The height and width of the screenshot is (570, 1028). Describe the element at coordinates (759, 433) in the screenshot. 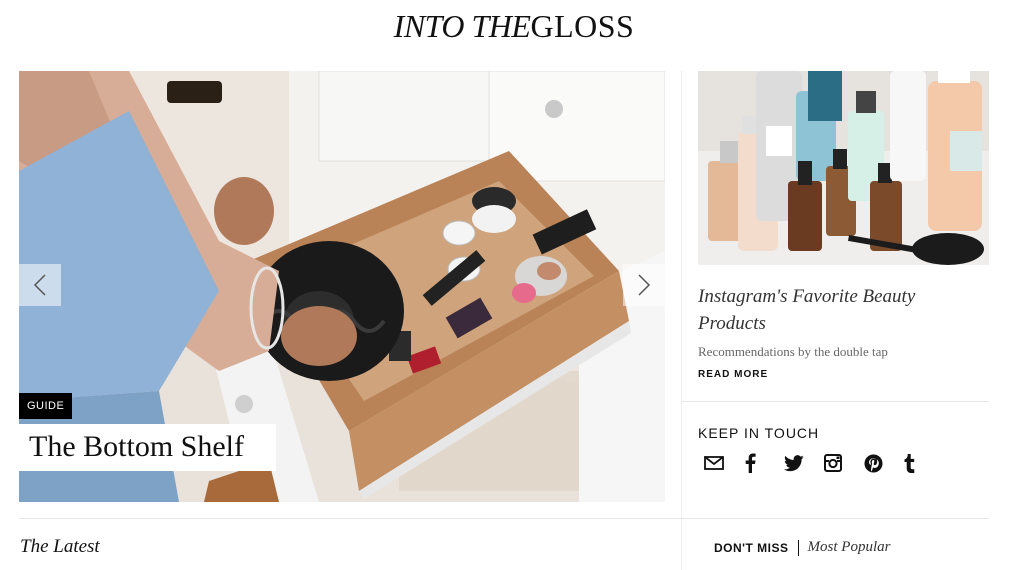

I see `keep-in-touch-heading: KEEP IN TOUCH` at that location.